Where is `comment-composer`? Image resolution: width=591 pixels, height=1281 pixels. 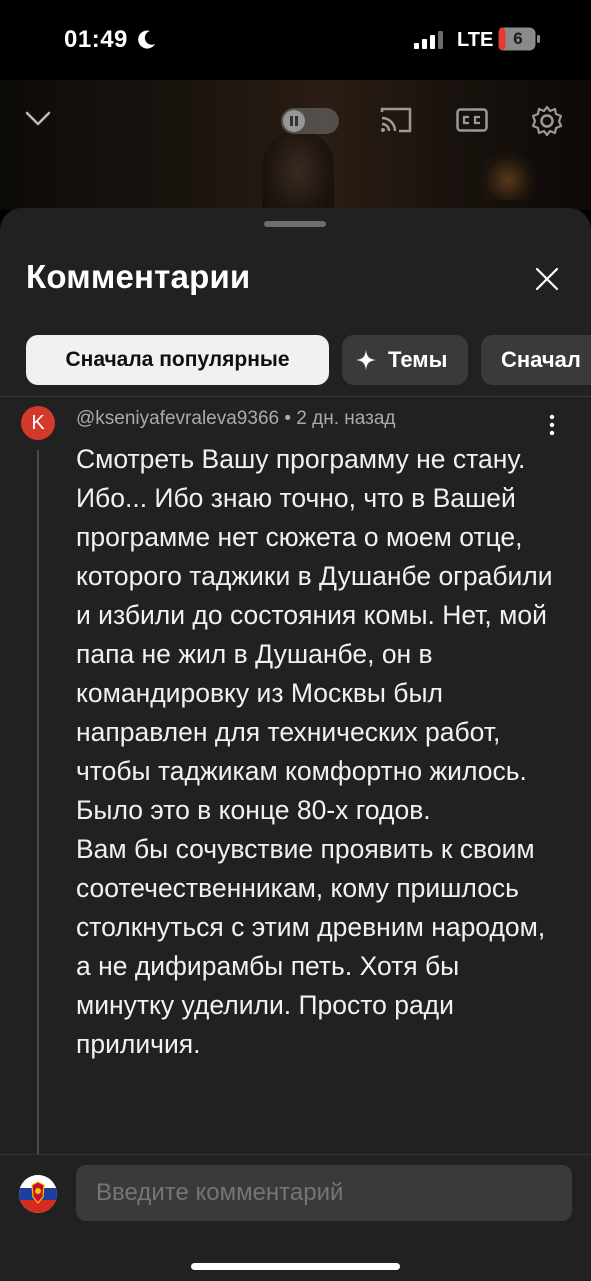
comment-composer is located at coordinates (295, 1217).